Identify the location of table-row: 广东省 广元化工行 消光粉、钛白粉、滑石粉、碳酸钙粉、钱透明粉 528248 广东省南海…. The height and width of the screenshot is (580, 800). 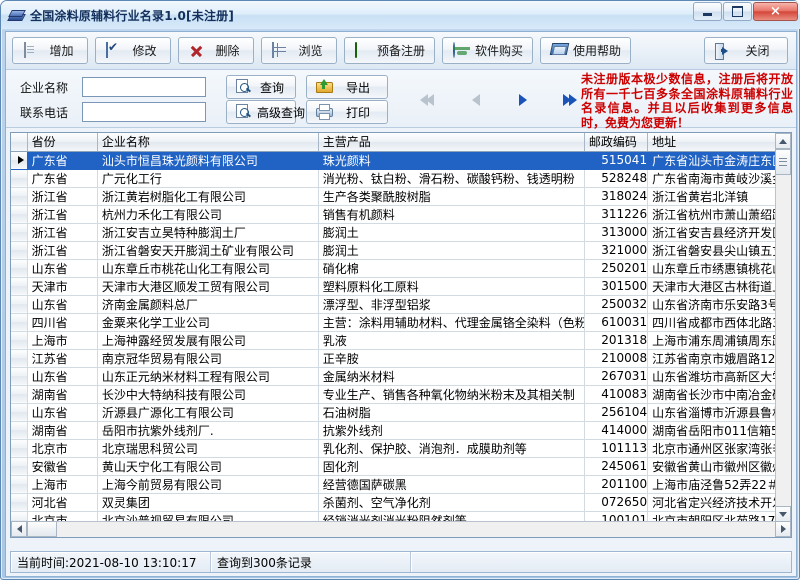
(401, 178).